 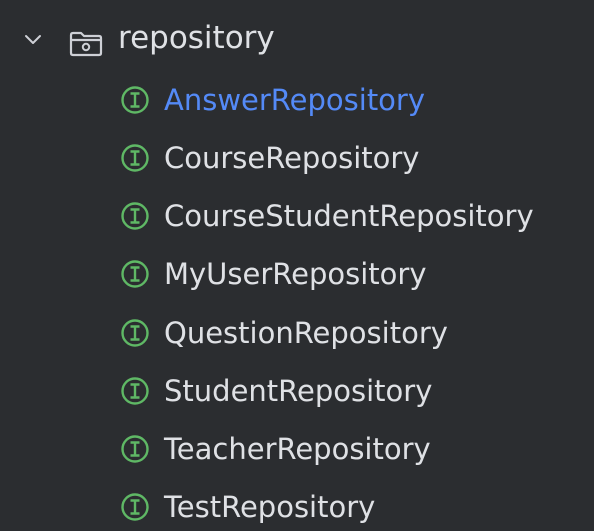 I want to click on tree-item-answer-repository: AnswerRepository, so click(x=297, y=100).